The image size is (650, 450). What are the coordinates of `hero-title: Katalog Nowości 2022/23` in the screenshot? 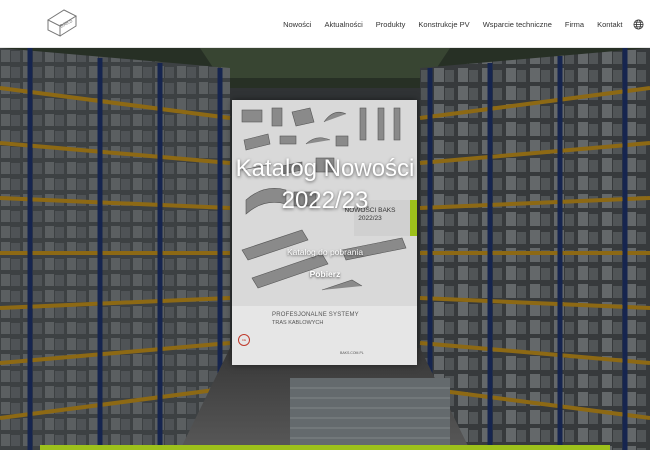 It's located at (325, 185).